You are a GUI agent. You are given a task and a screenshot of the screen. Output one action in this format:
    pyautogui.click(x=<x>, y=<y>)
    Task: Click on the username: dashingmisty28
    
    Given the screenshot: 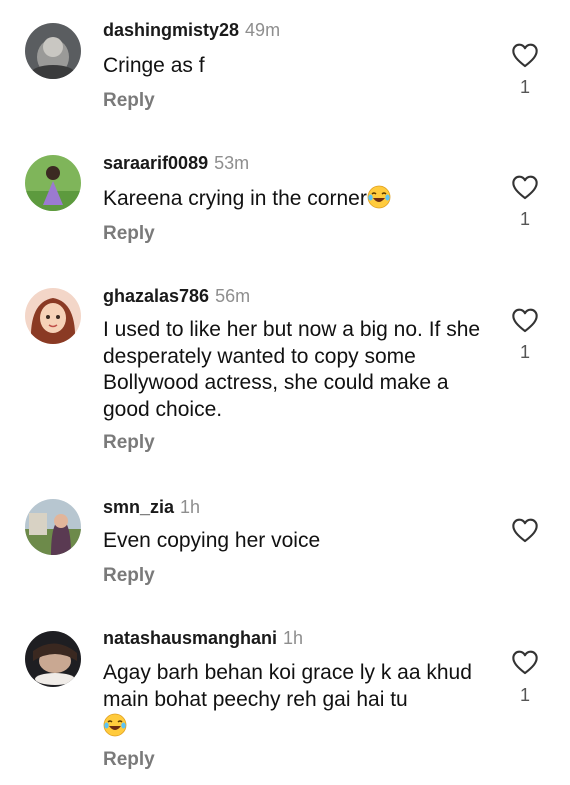 What is the action you would take?
    pyautogui.click(x=171, y=30)
    